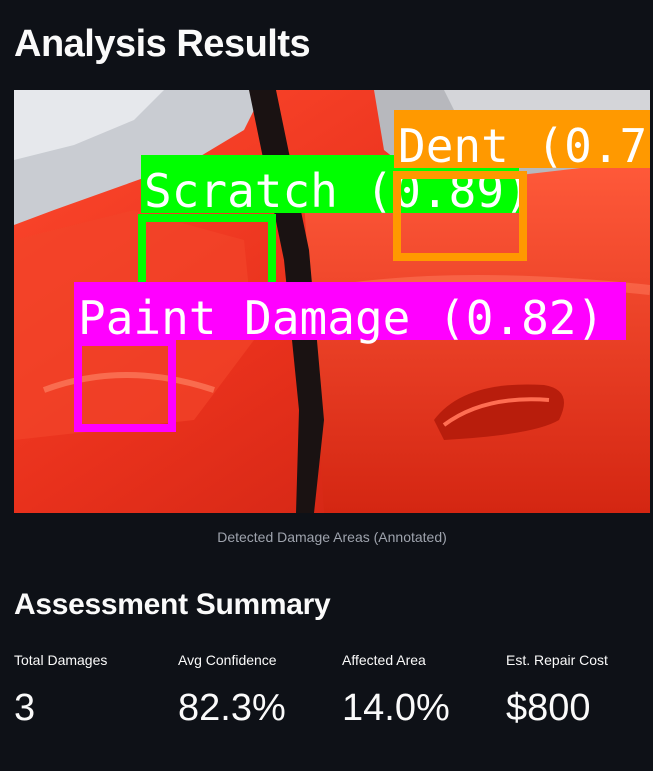 The height and width of the screenshot is (771, 653). Describe the element at coordinates (524, 146) in the screenshot. I see `dent-label: Dent (0.76)` at that location.